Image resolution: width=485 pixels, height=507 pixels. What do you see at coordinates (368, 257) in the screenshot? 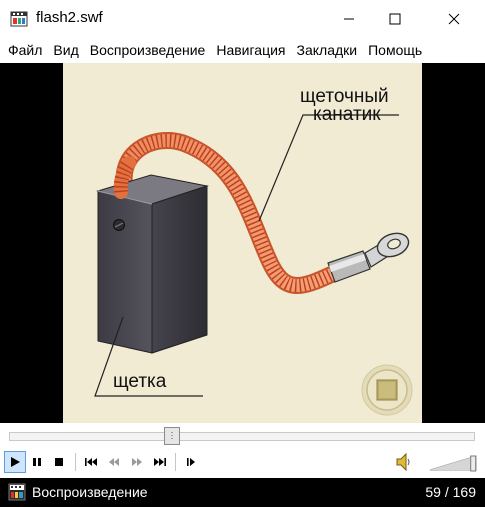
I see `cable-lug` at bounding box center [368, 257].